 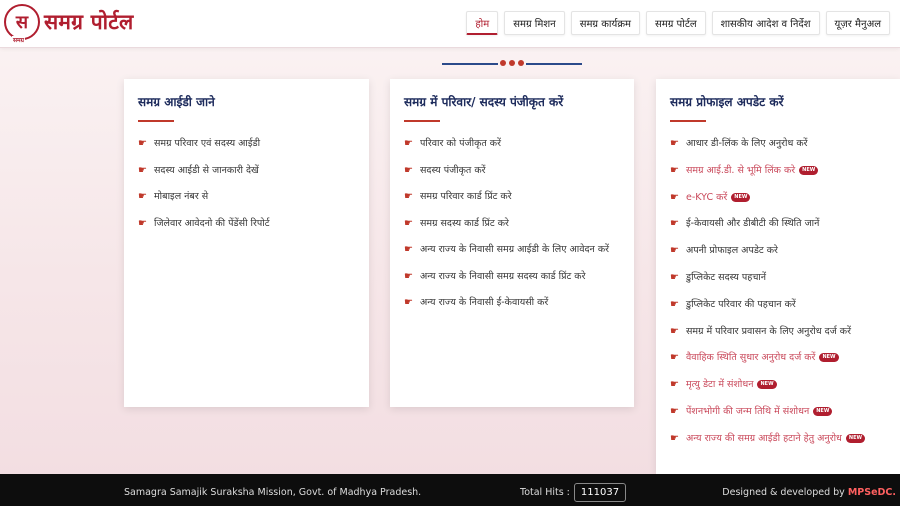 What do you see at coordinates (605, 23) in the screenshot?
I see `nav-item: समग्र कार्यक्रम` at bounding box center [605, 23].